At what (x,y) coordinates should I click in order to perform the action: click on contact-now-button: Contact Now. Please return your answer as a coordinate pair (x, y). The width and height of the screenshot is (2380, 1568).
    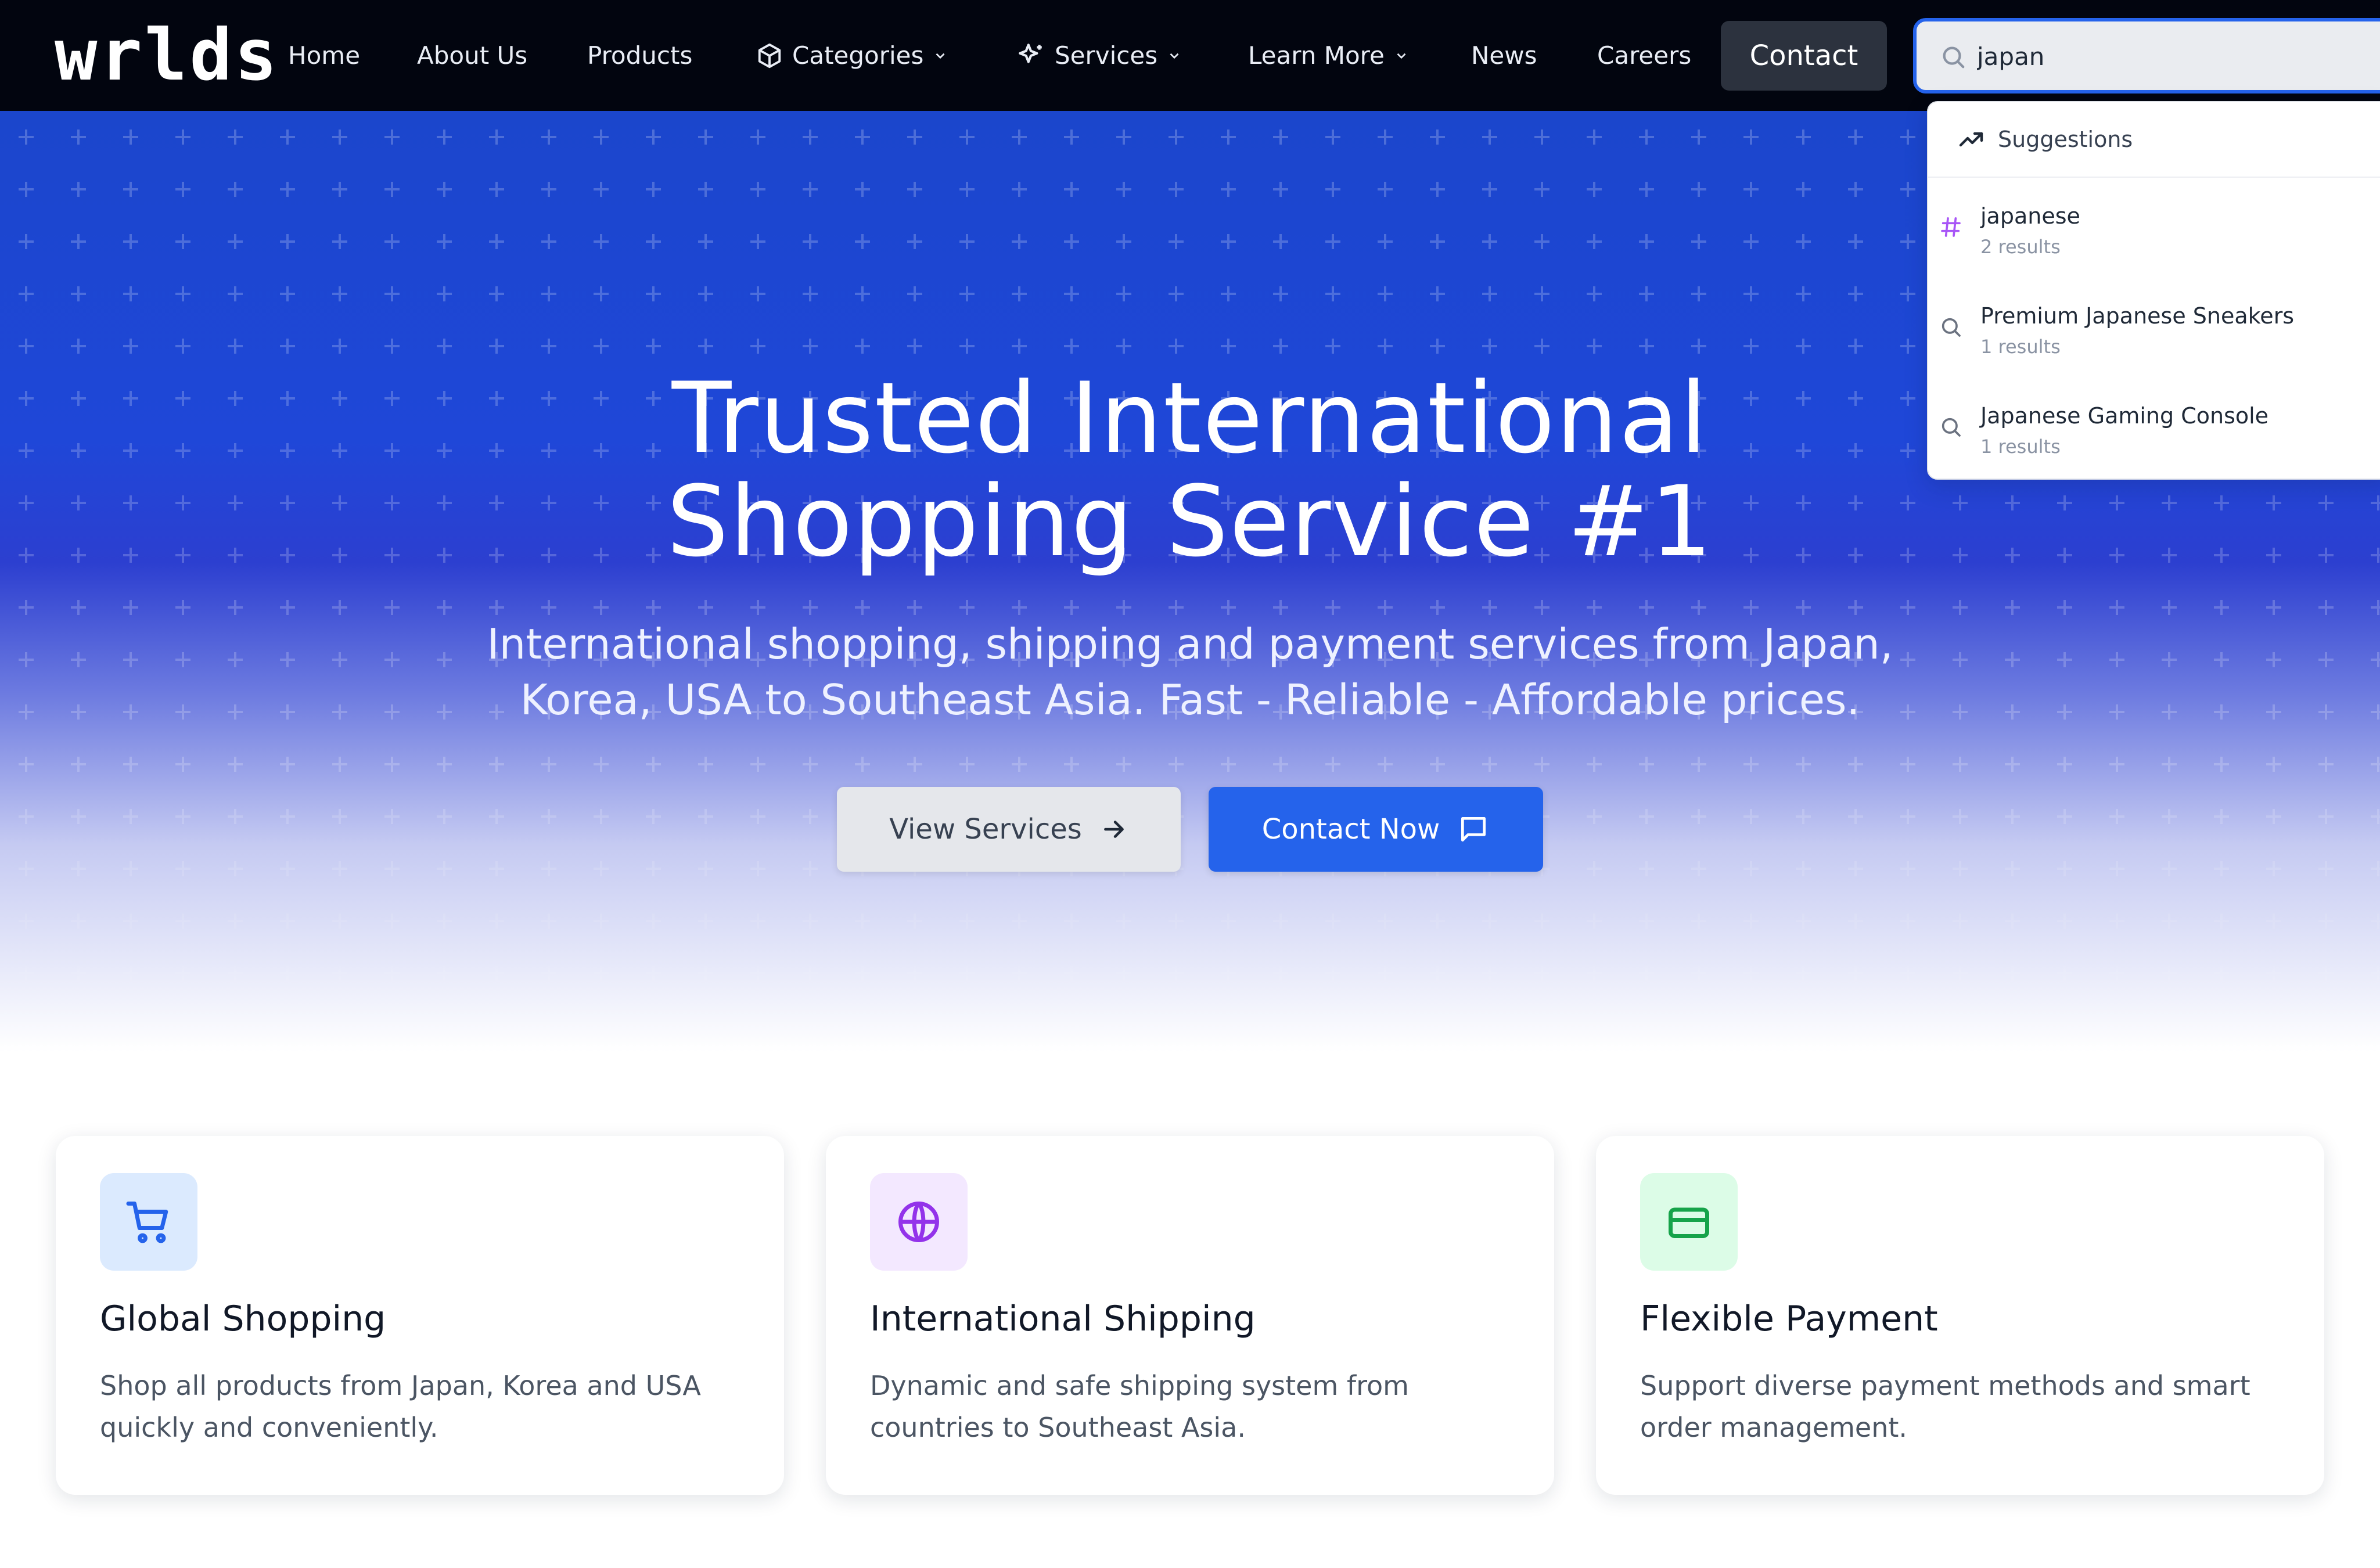
    Looking at the image, I should click on (1376, 829).